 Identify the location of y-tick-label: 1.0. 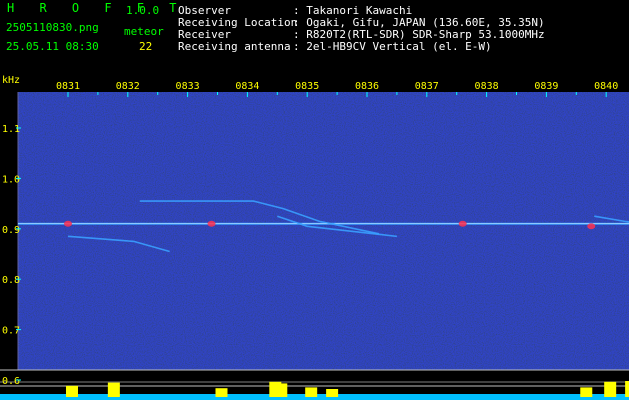
(11, 179).